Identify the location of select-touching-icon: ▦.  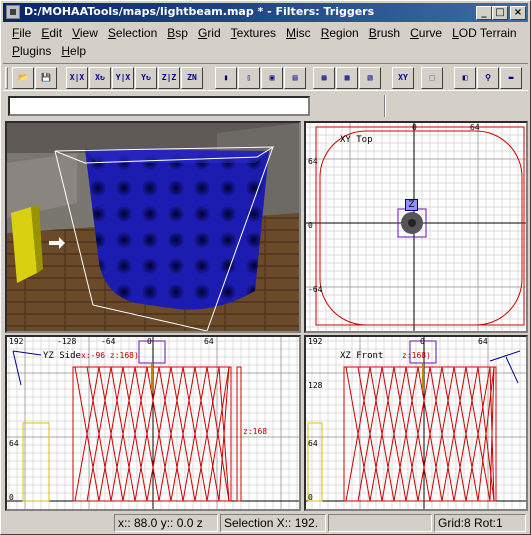
(324, 77).